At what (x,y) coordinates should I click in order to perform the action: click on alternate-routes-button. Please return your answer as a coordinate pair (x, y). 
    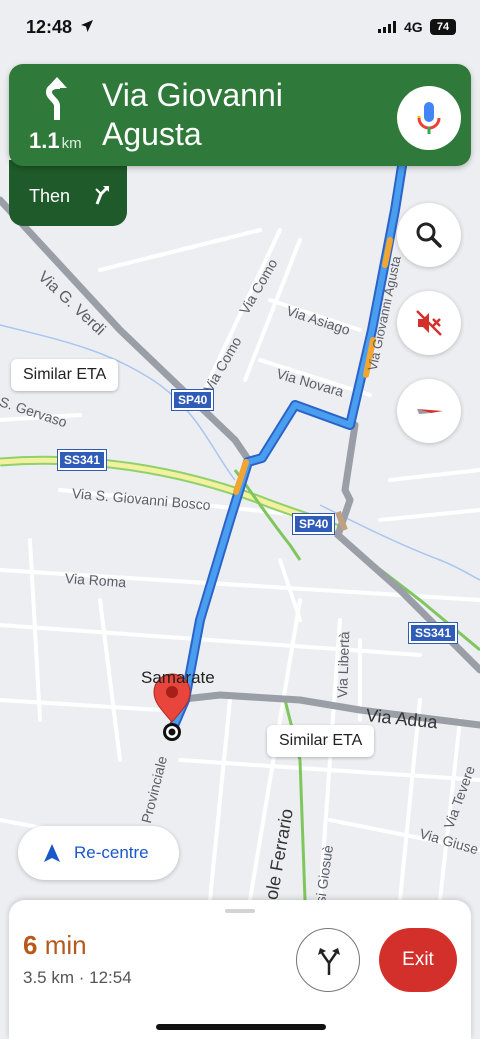
    Looking at the image, I should click on (328, 960).